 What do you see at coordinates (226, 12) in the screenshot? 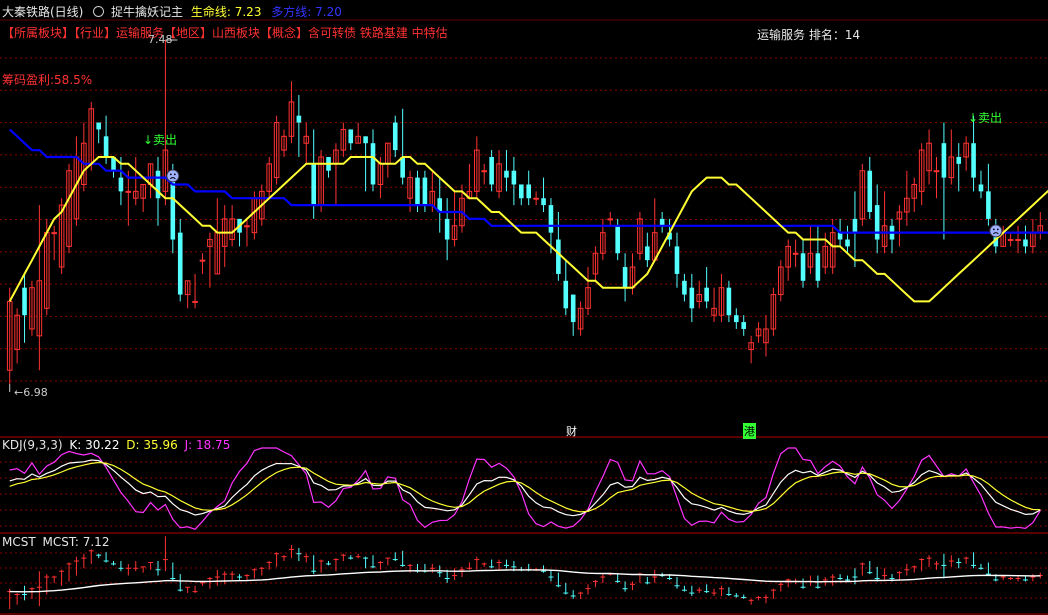
I see `life-line-label: 生命线: 7.23` at bounding box center [226, 12].